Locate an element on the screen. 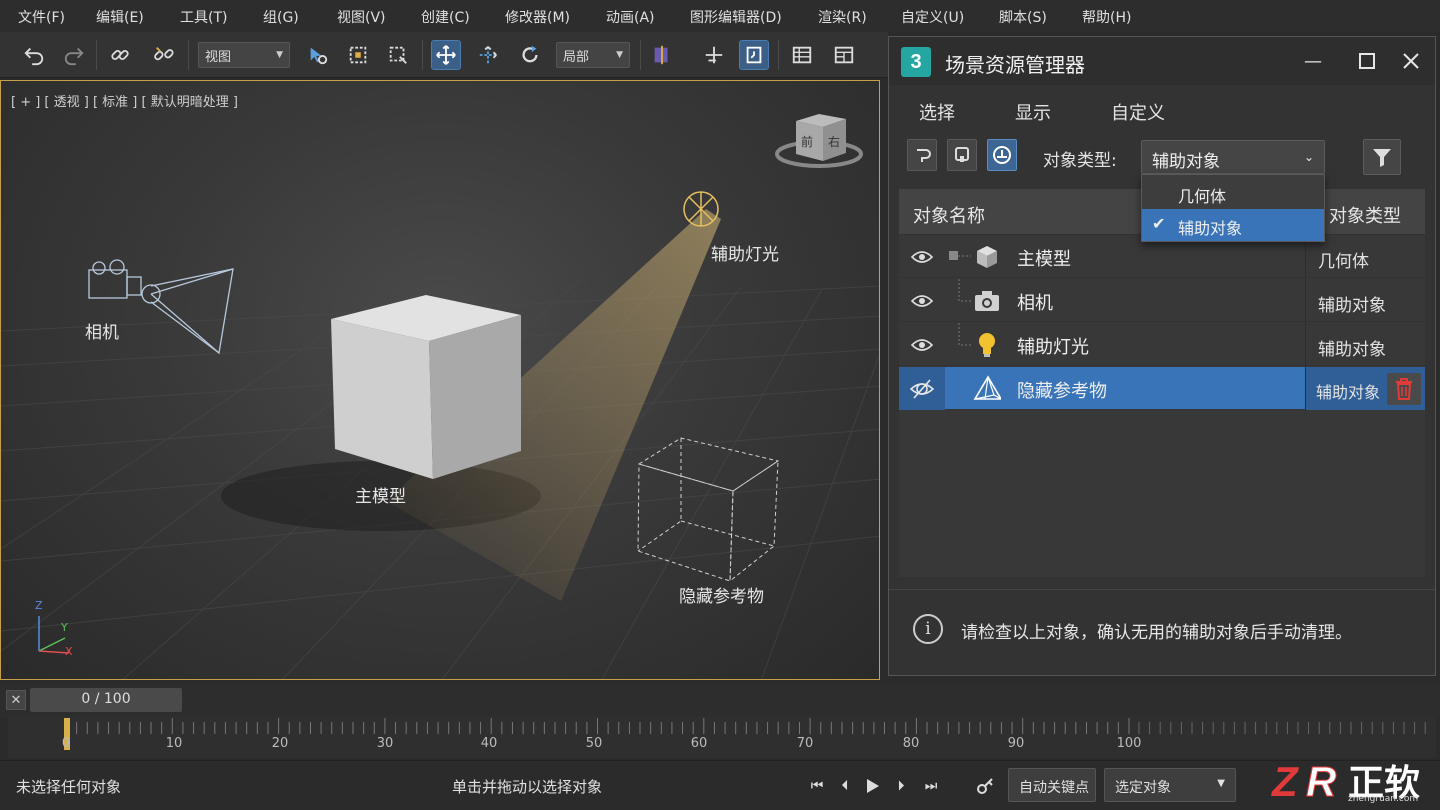  menu-views: 视图(V) is located at coordinates (361, 17).